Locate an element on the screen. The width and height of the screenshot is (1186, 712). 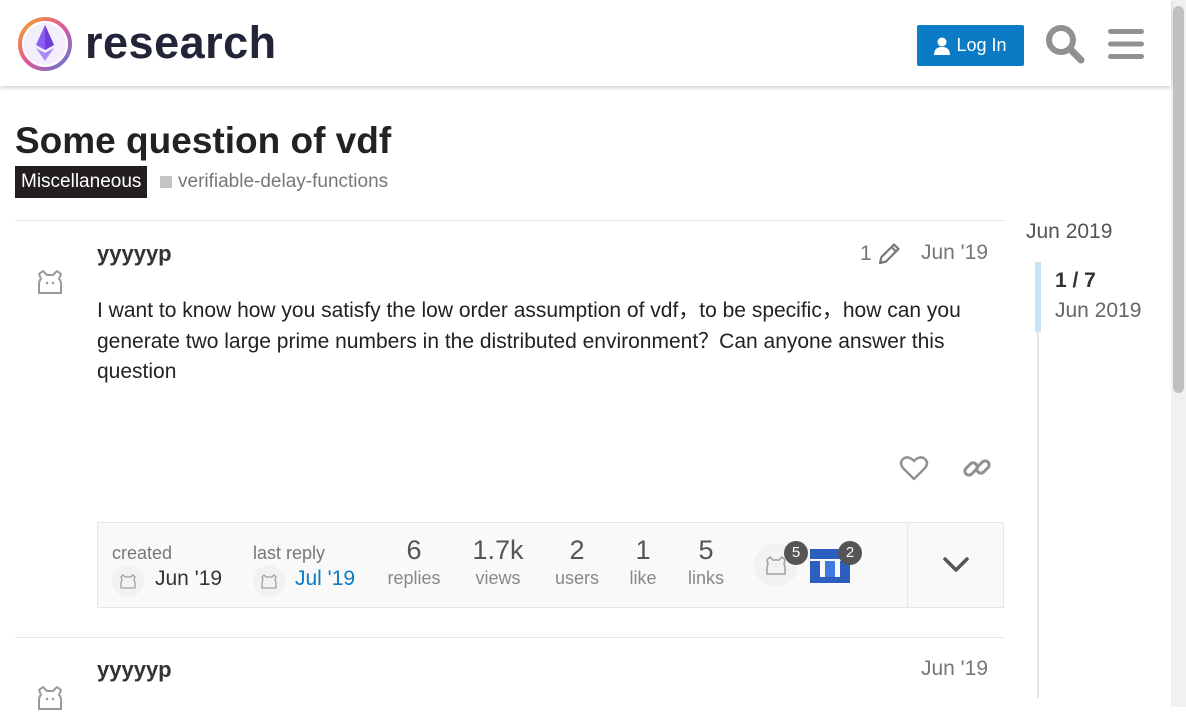
stat-label: replies is located at coordinates (414, 578).